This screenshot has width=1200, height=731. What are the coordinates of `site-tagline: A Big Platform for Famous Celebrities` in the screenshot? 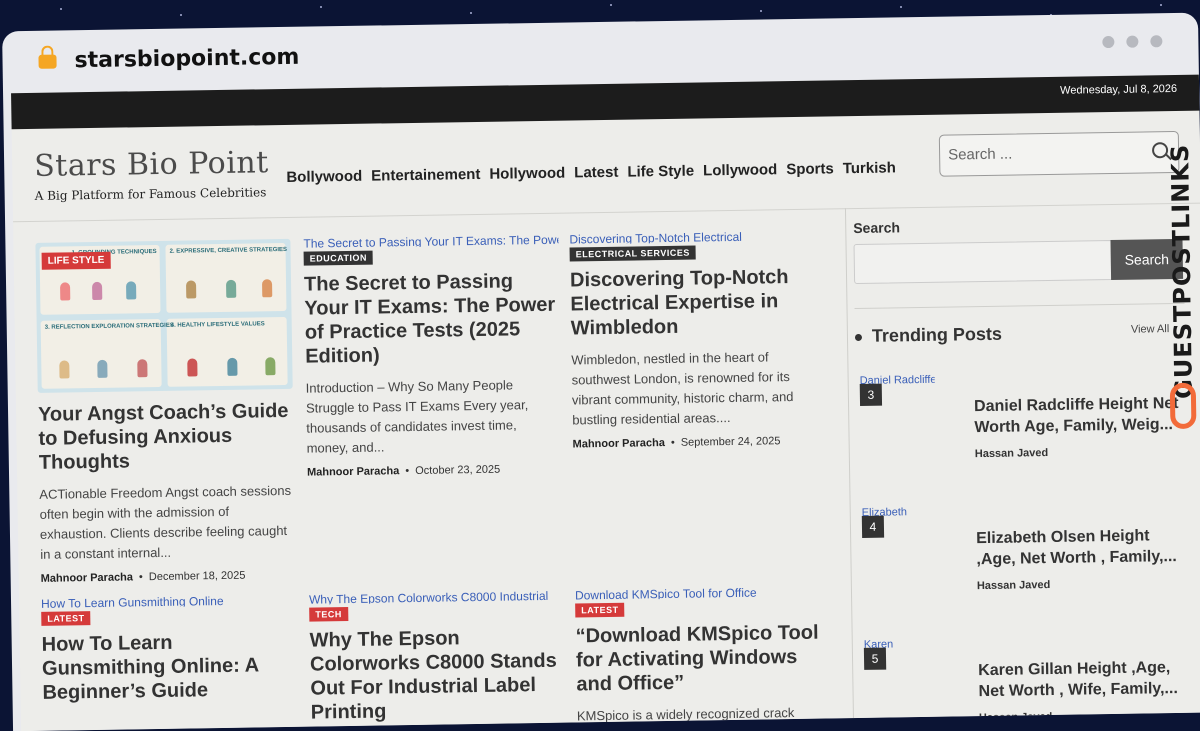 It's located at (150, 194).